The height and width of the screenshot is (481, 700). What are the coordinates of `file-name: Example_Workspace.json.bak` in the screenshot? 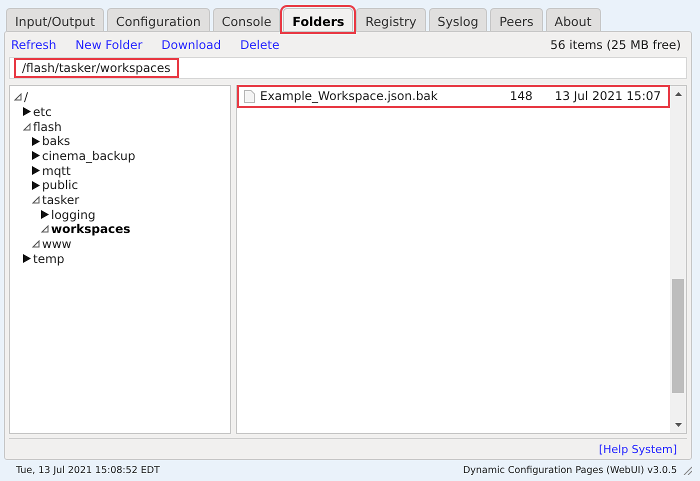 It's located at (349, 96).